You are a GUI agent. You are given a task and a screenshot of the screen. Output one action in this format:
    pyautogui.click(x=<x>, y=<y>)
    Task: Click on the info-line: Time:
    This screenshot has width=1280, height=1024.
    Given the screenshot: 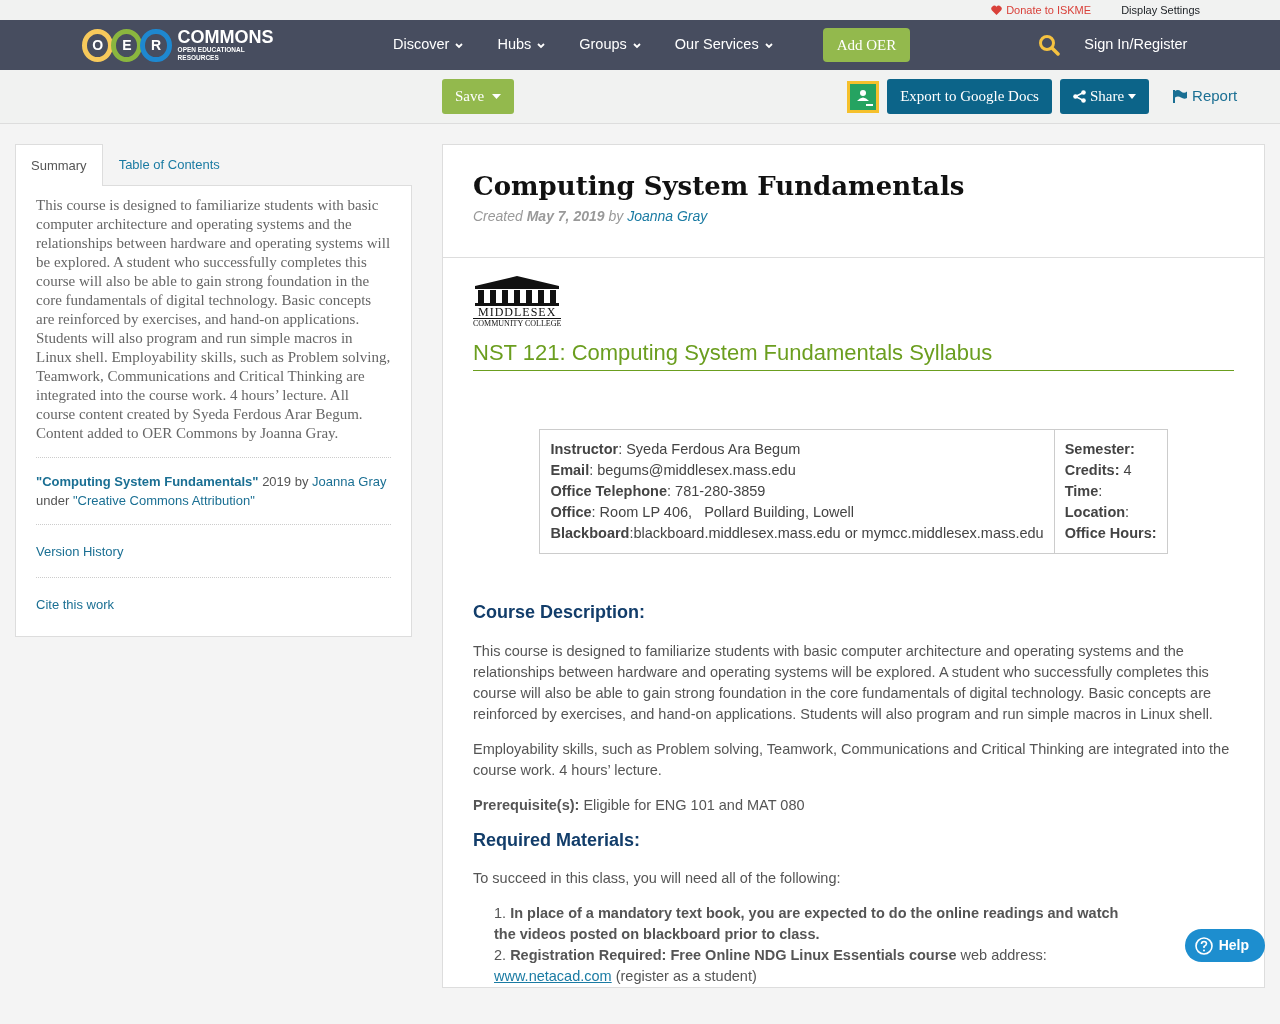 What is the action you would take?
    pyautogui.click(x=1084, y=492)
    